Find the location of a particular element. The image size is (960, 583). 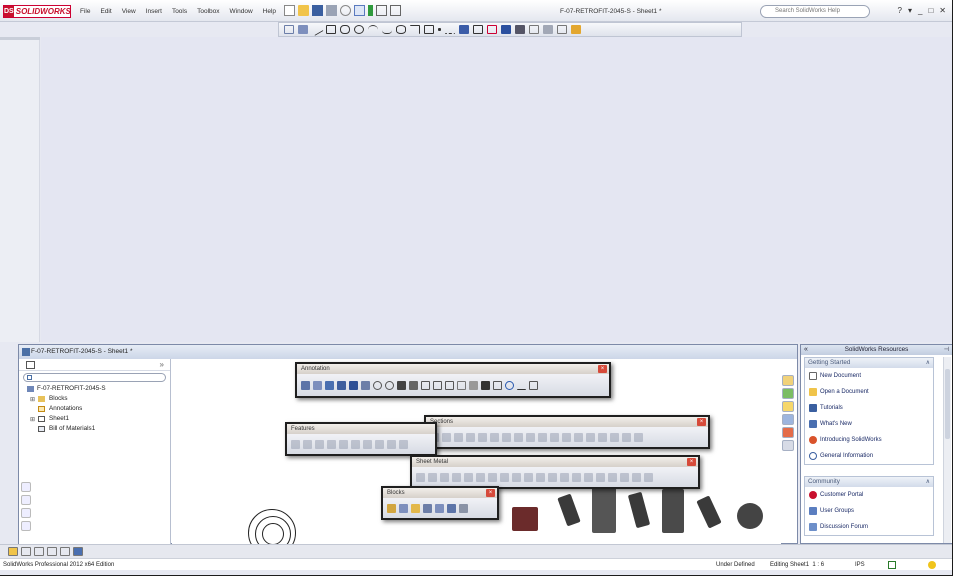

resource-link-discussion-forum: Discussion Forum is located at coordinates (869, 527).